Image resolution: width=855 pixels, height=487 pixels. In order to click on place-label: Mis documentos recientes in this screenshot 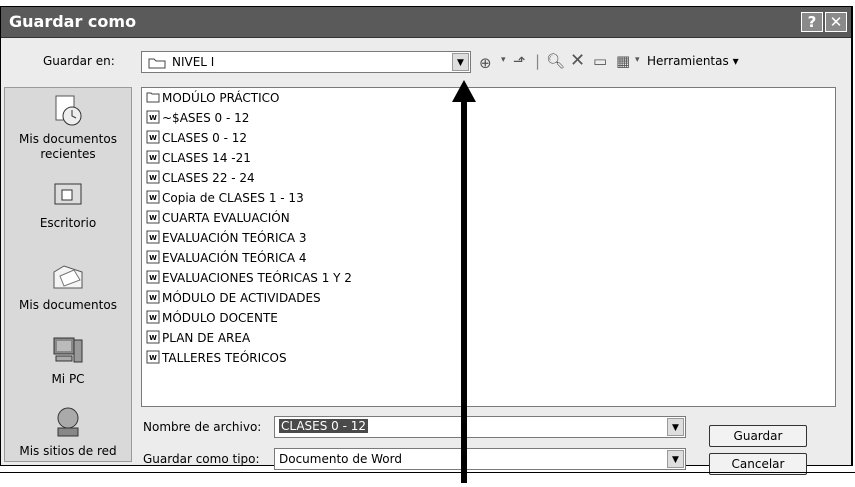, I will do `click(68, 146)`.